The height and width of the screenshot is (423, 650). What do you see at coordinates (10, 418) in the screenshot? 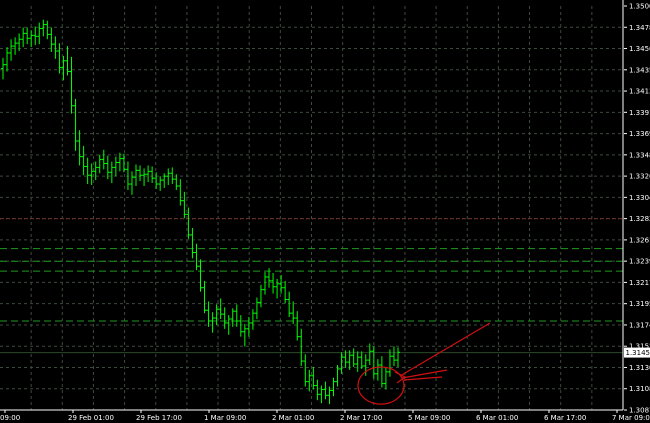
I see `x-tick-label: 09:00` at bounding box center [10, 418].